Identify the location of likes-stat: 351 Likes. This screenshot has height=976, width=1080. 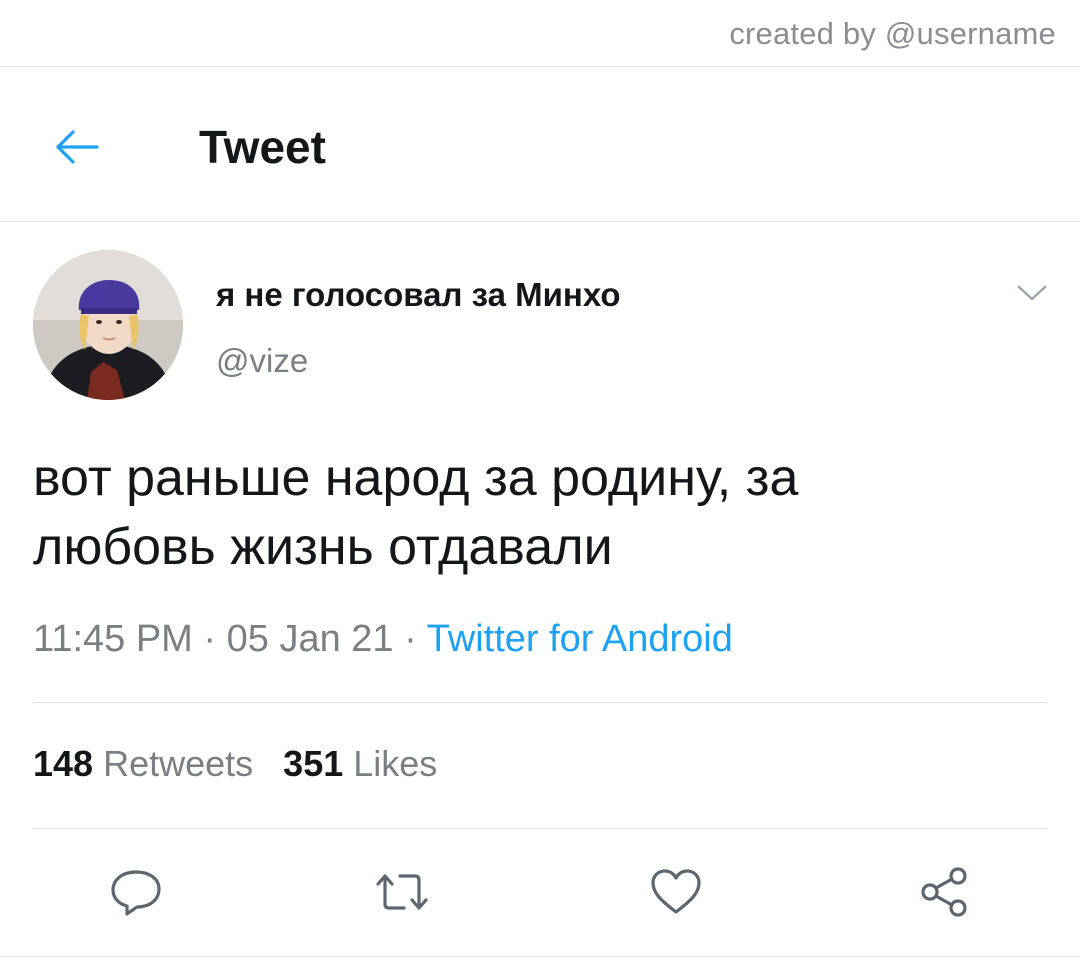
(360, 763).